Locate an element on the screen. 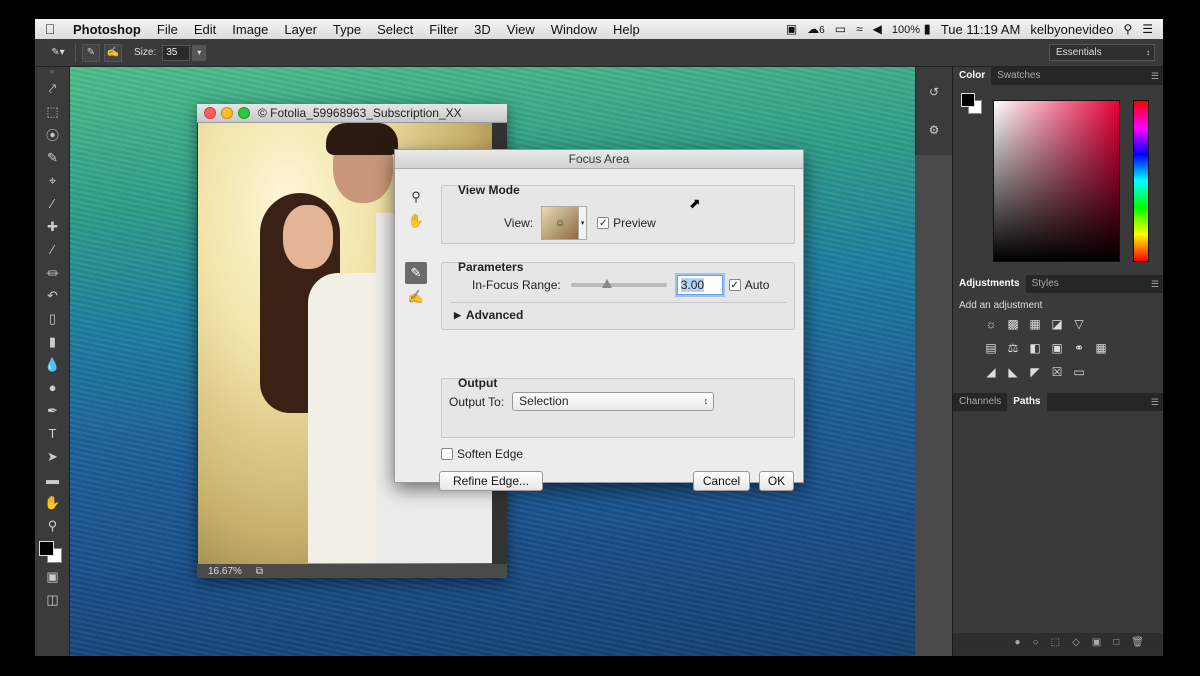  menu-file: File is located at coordinates (167, 29).